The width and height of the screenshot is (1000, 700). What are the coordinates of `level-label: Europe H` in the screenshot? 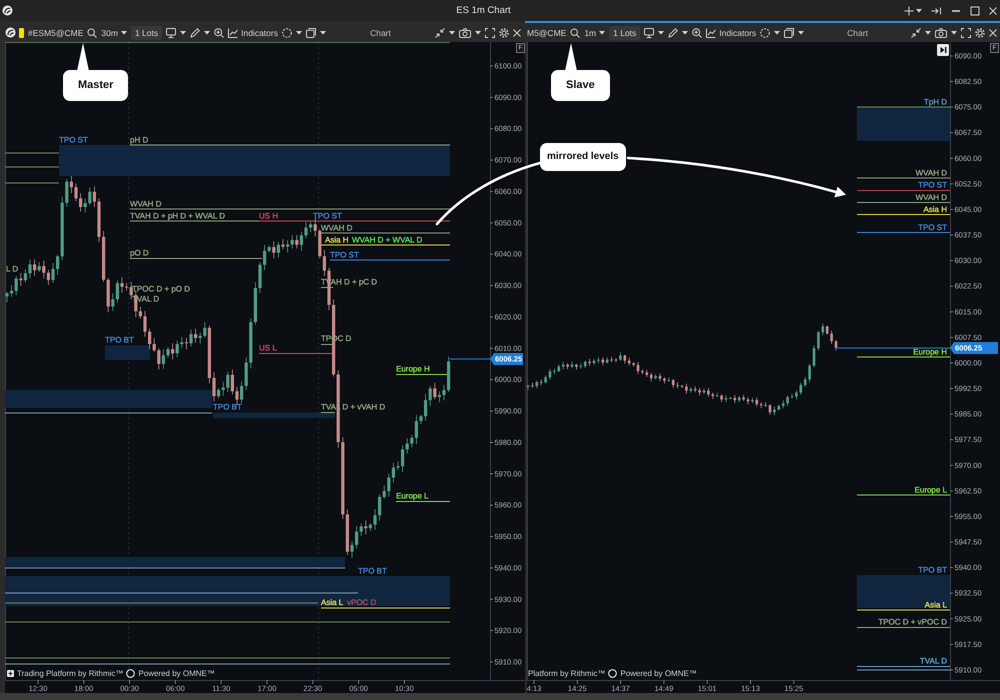 It's located at (930, 352).